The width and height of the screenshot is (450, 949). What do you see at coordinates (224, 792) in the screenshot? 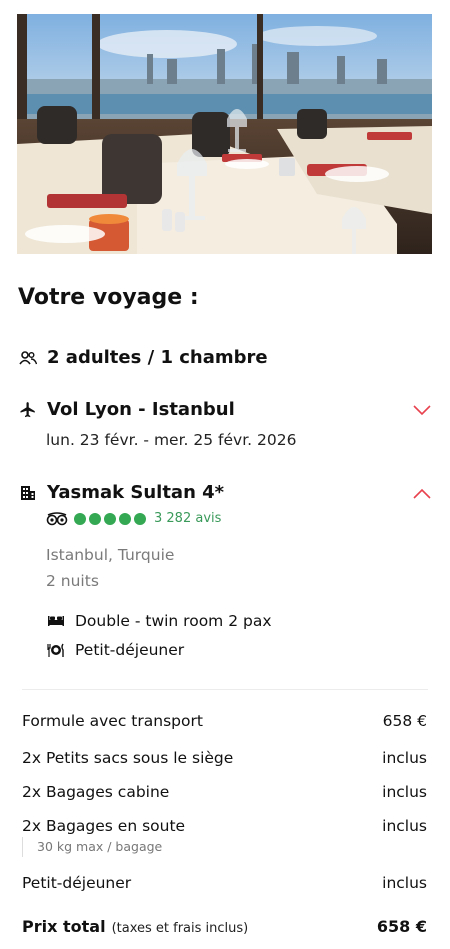
I see `summary-row: 2x Bagages cabine inclus` at bounding box center [224, 792].